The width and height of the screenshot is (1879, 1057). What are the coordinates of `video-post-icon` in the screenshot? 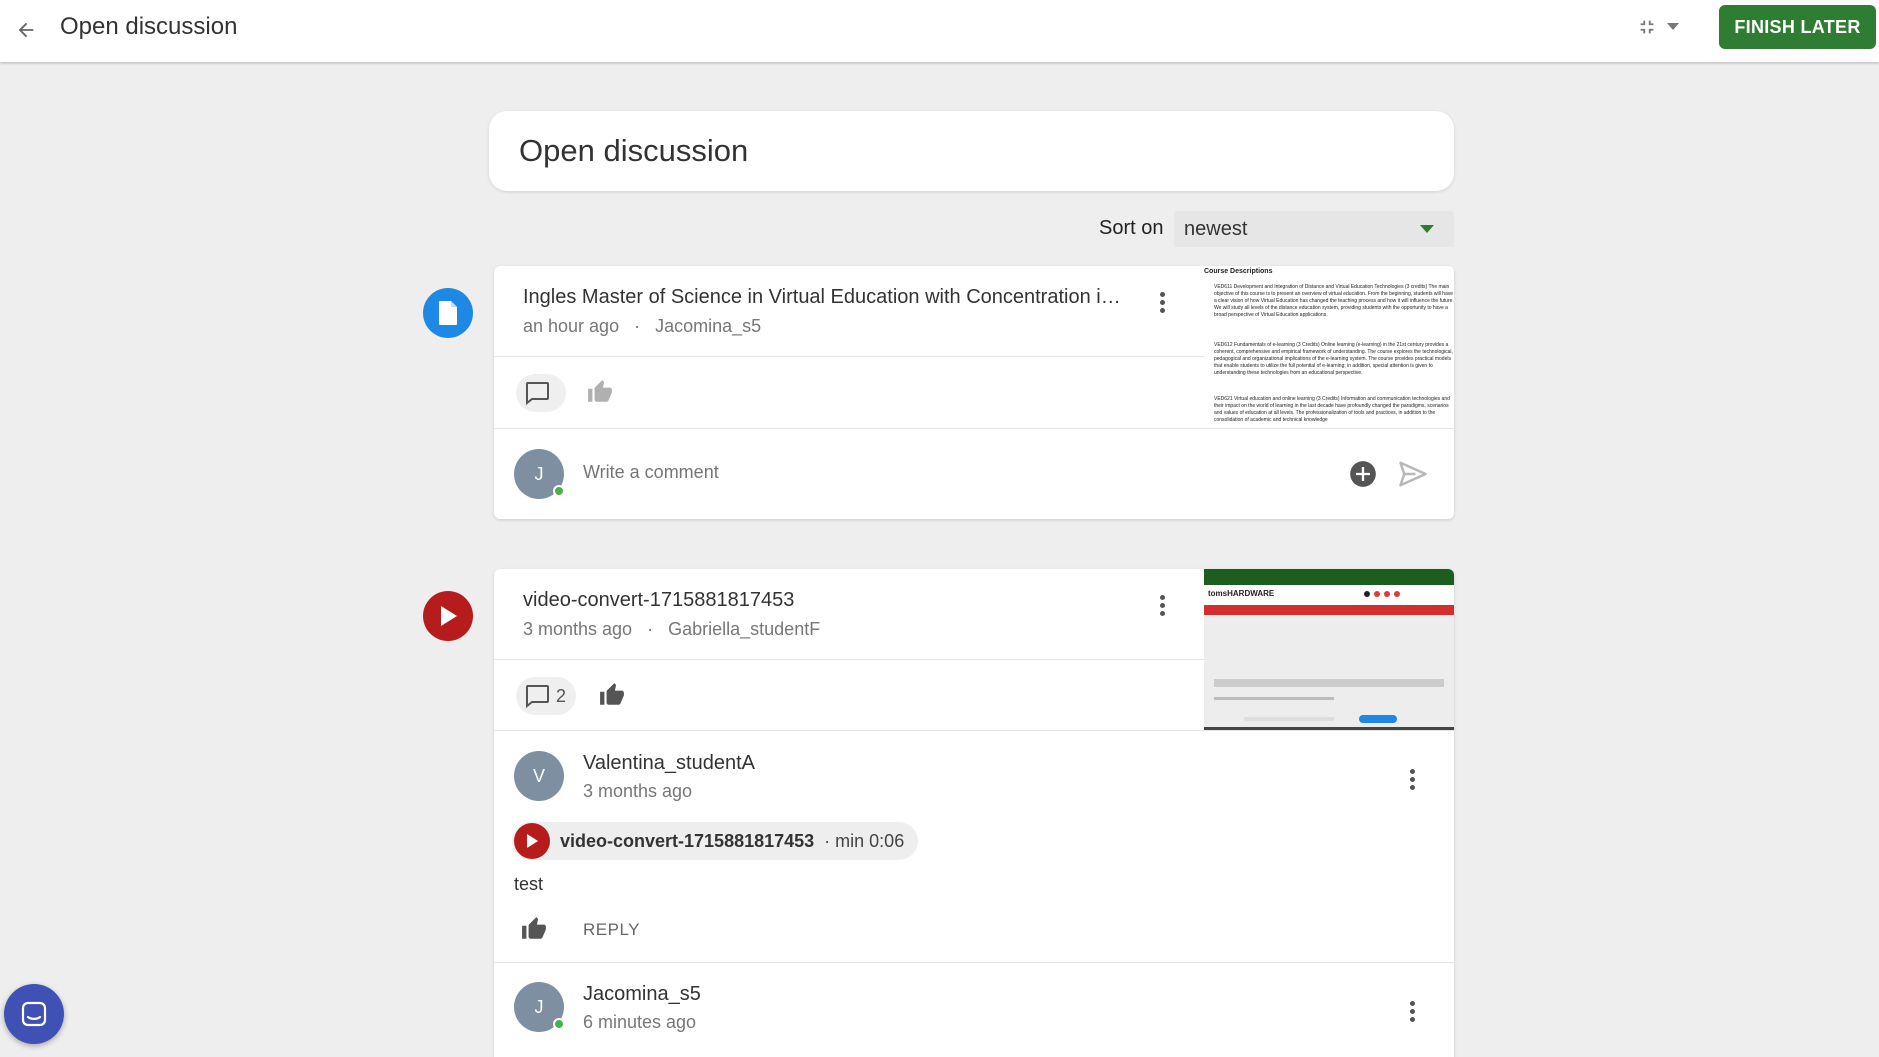 It's located at (448, 616).